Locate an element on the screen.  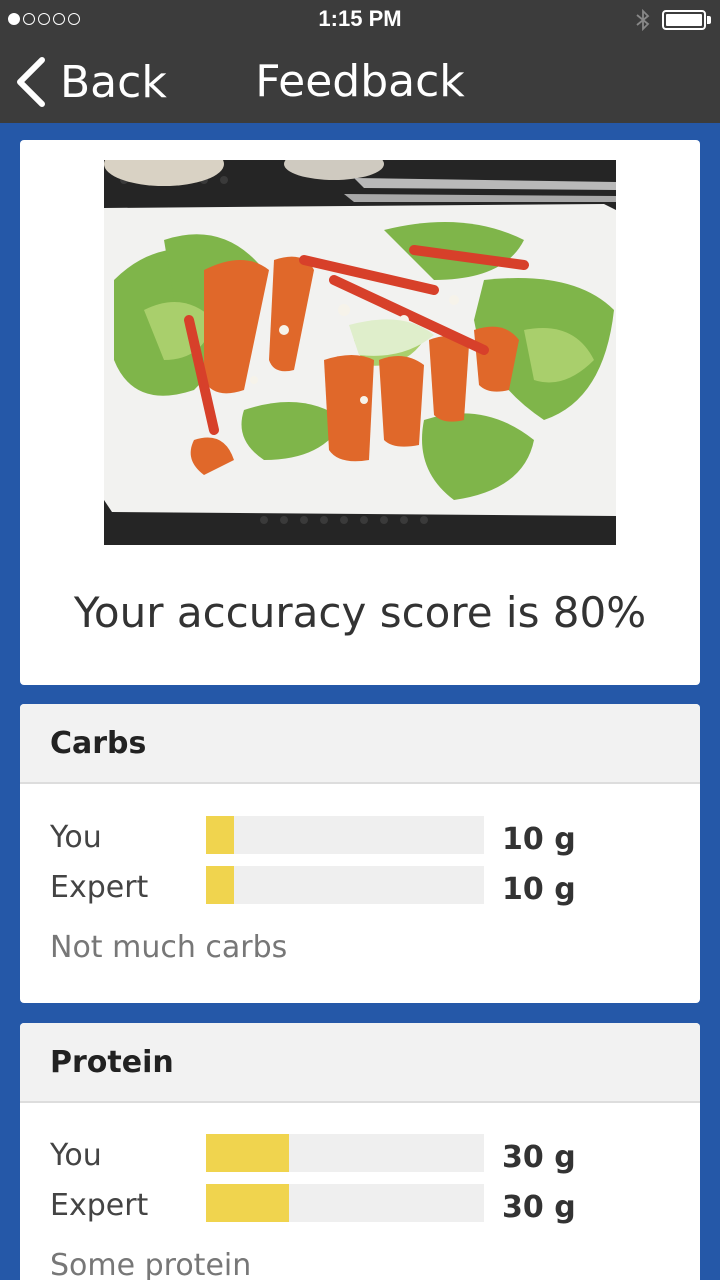
status-bar: 1:15 PM is located at coordinates (360, 20).